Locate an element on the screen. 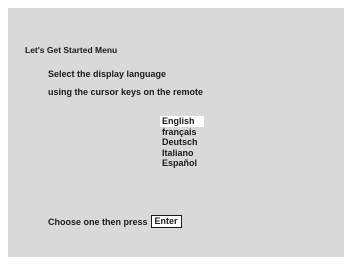  instruction-line-1: Select the display language is located at coordinates (107, 74).